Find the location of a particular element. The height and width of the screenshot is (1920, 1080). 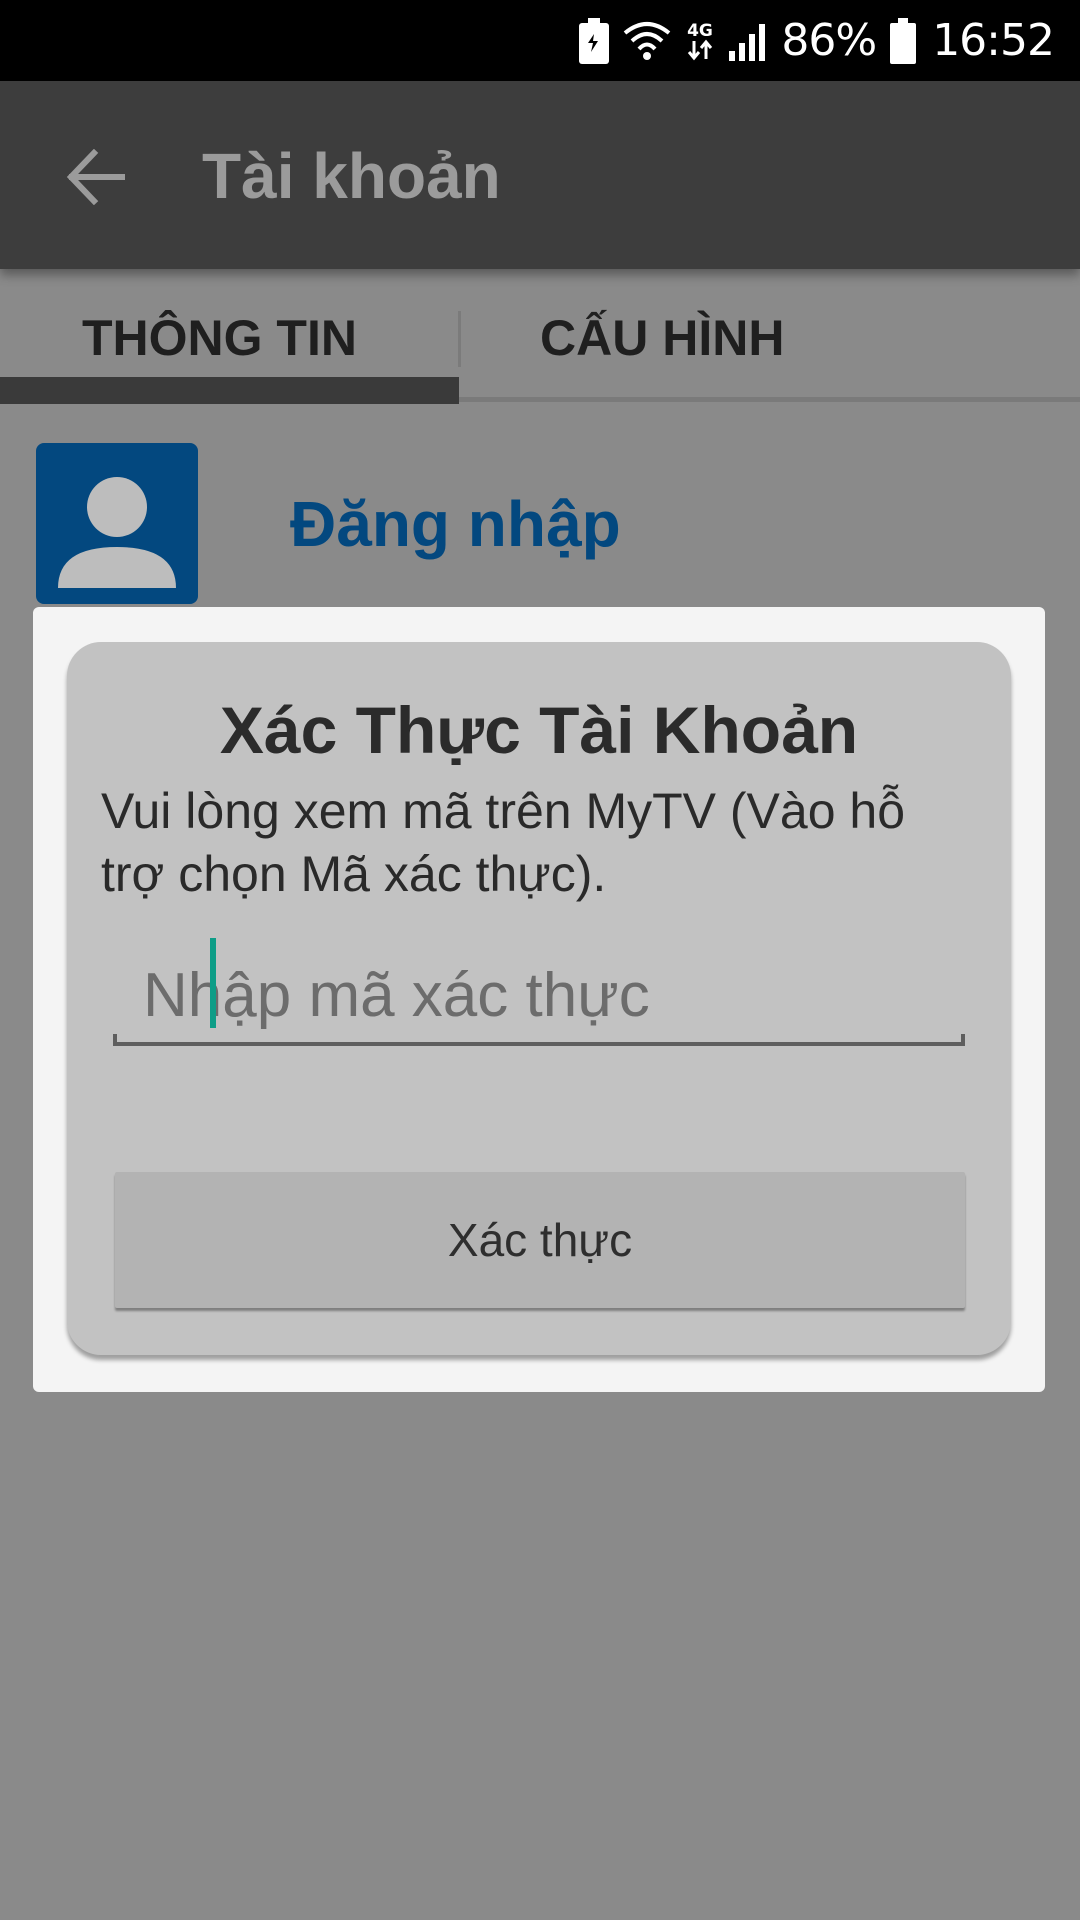

verify-button: Xác thực is located at coordinates (540, 1240).